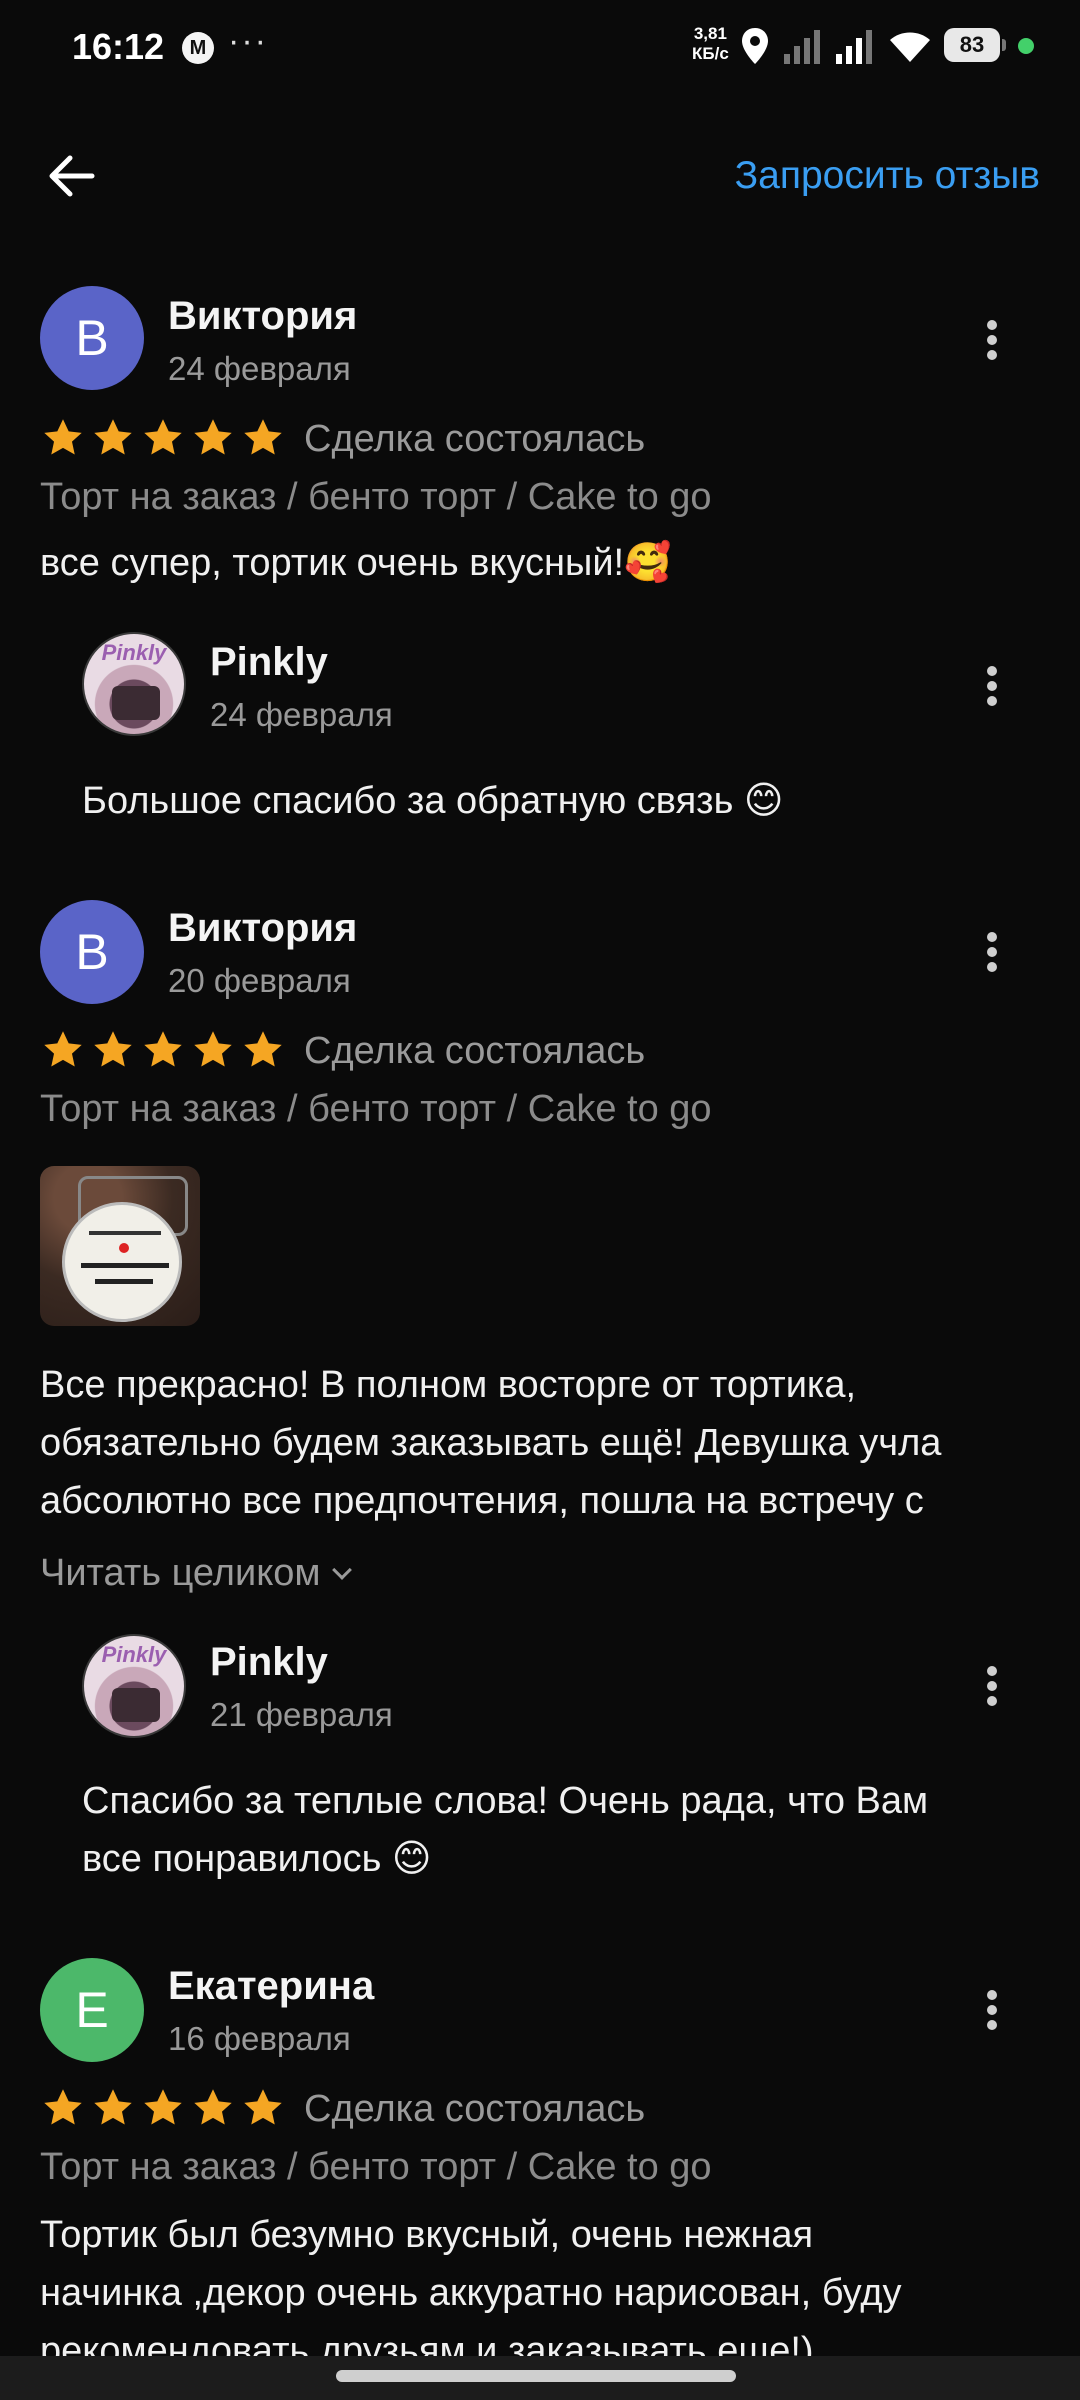 This screenshot has width=1080, height=2400. I want to click on avatar: Е, so click(92, 2010).